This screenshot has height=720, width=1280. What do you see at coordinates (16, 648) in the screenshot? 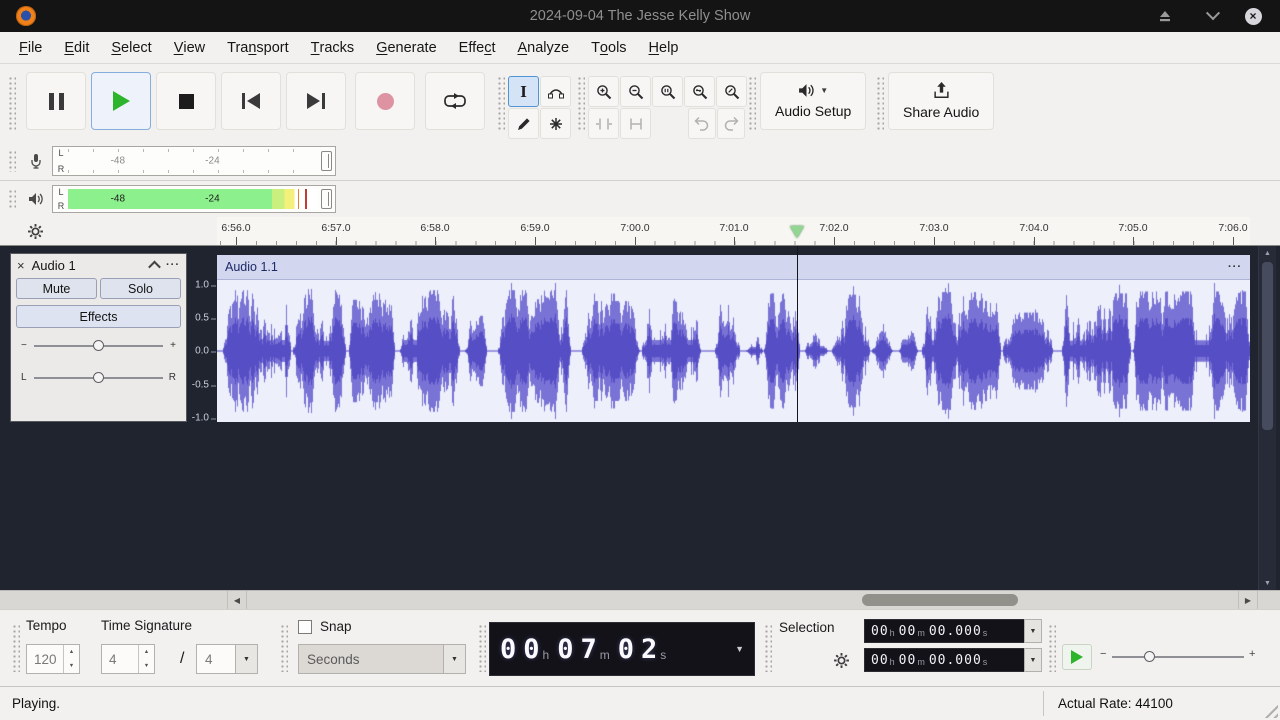
I see `time-toolbar-grip` at bounding box center [16, 648].